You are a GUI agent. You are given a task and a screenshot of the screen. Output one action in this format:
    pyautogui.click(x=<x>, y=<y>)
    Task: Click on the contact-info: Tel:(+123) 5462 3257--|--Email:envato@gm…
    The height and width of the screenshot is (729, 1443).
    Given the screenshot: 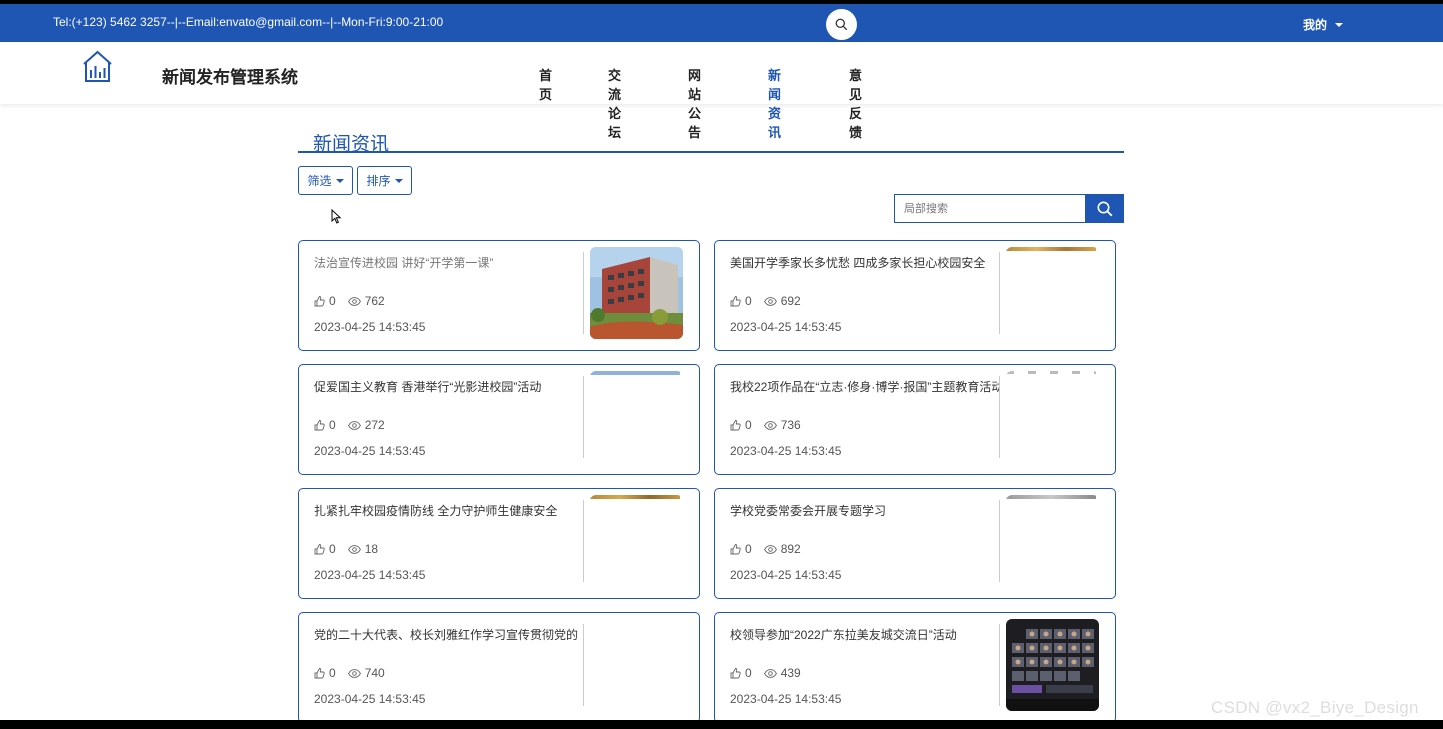 What is the action you would take?
    pyautogui.click(x=248, y=22)
    